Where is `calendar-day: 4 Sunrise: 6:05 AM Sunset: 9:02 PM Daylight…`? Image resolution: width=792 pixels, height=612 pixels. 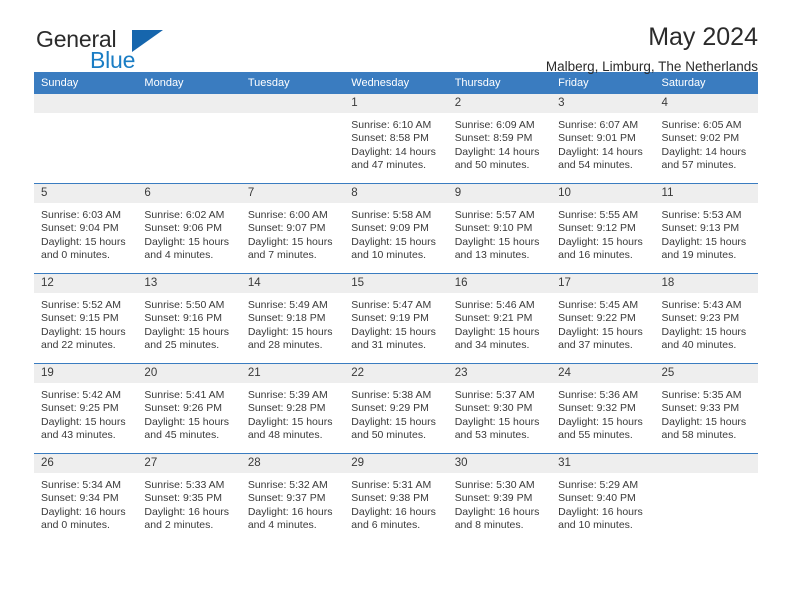 calendar-day: 4 Sunrise: 6:05 AM Sunset: 9:02 PM Daylight… is located at coordinates (706, 138).